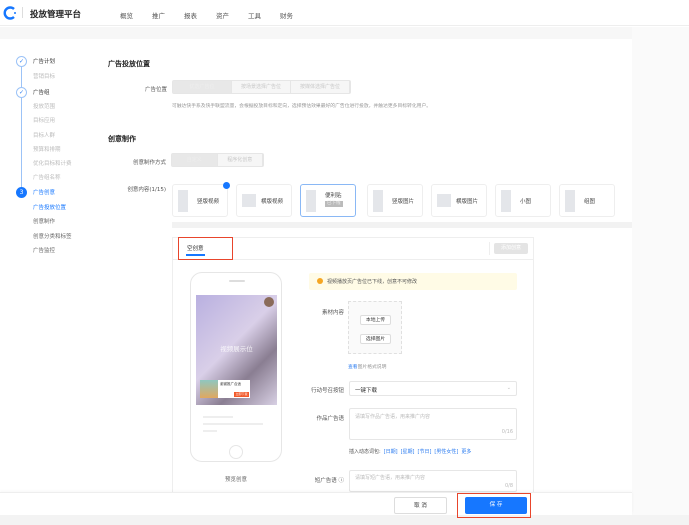  I want to click on nav-item: 推广, so click(158, 15).